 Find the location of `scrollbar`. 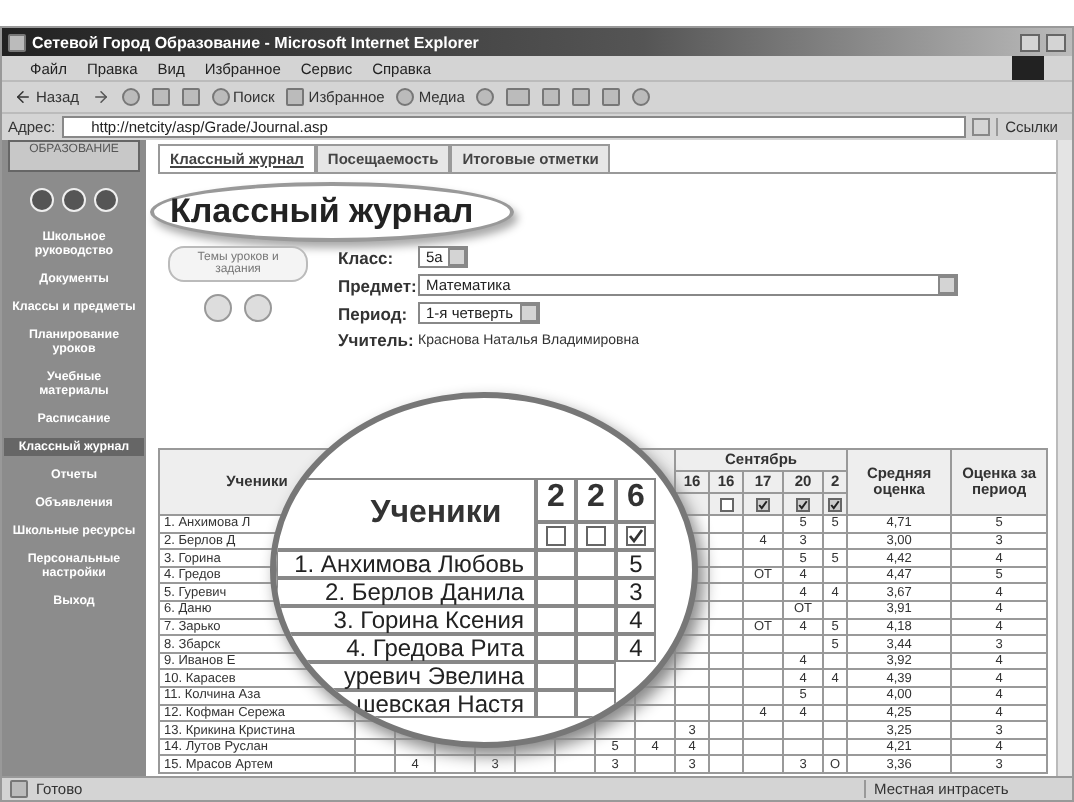

scrollbar is located at coordinates (1064, 458).